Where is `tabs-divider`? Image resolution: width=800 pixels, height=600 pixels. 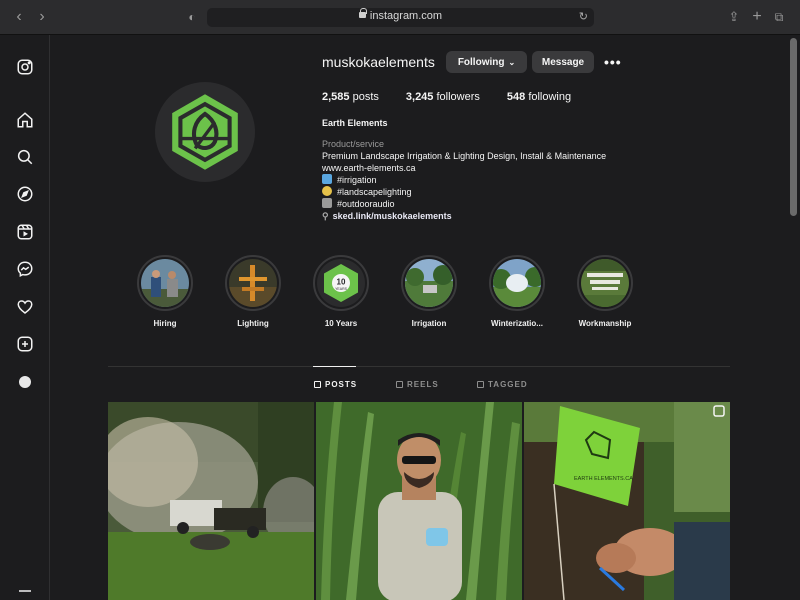 tabs-divider is located at coordinates (419, 366).